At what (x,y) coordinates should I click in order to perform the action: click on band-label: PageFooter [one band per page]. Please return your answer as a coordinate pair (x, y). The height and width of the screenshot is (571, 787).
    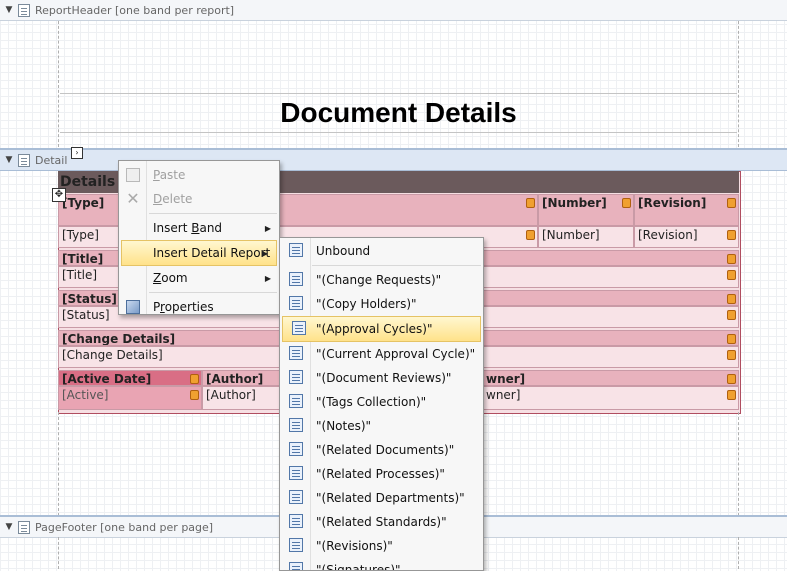
    Looking at the image, I should click on (124, 527).